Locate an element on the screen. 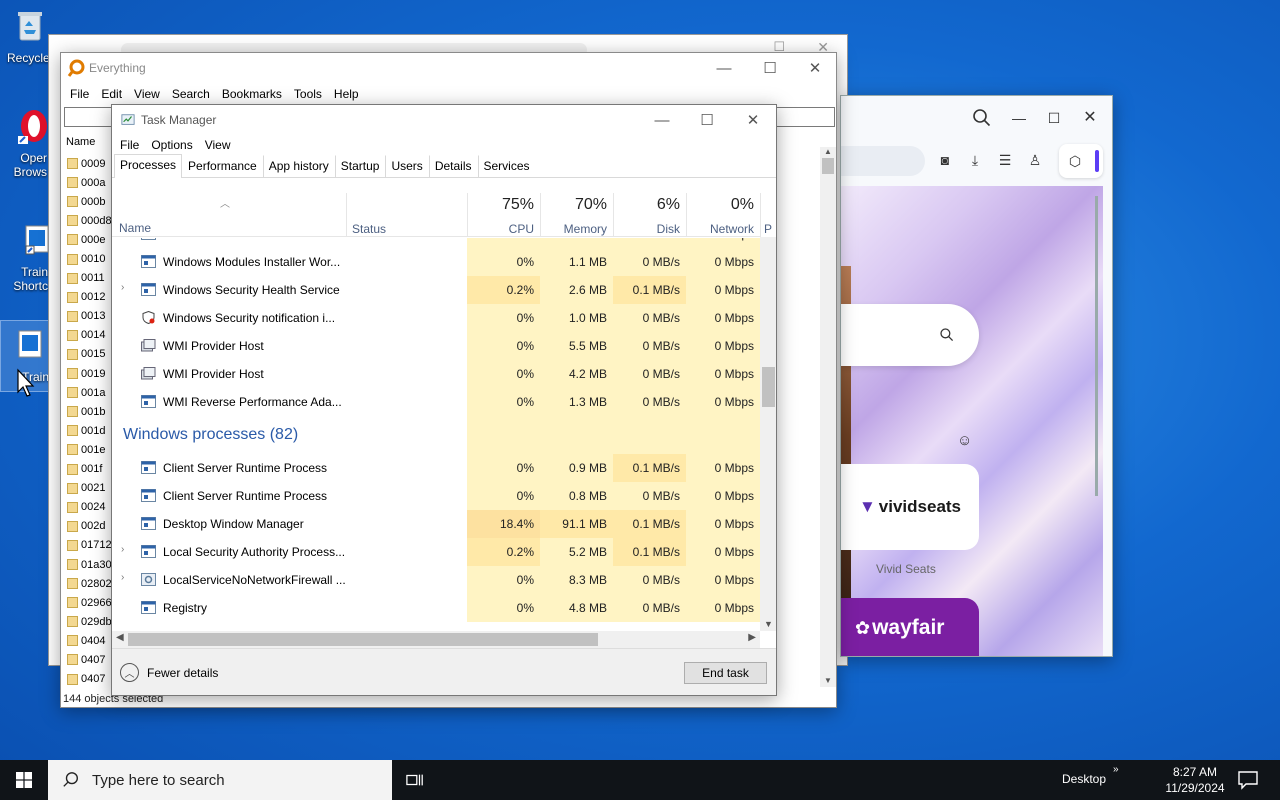 The height and width of the screenshot is (800, 1280). file-list-item: 0013 is located at coordinates (88, 316).